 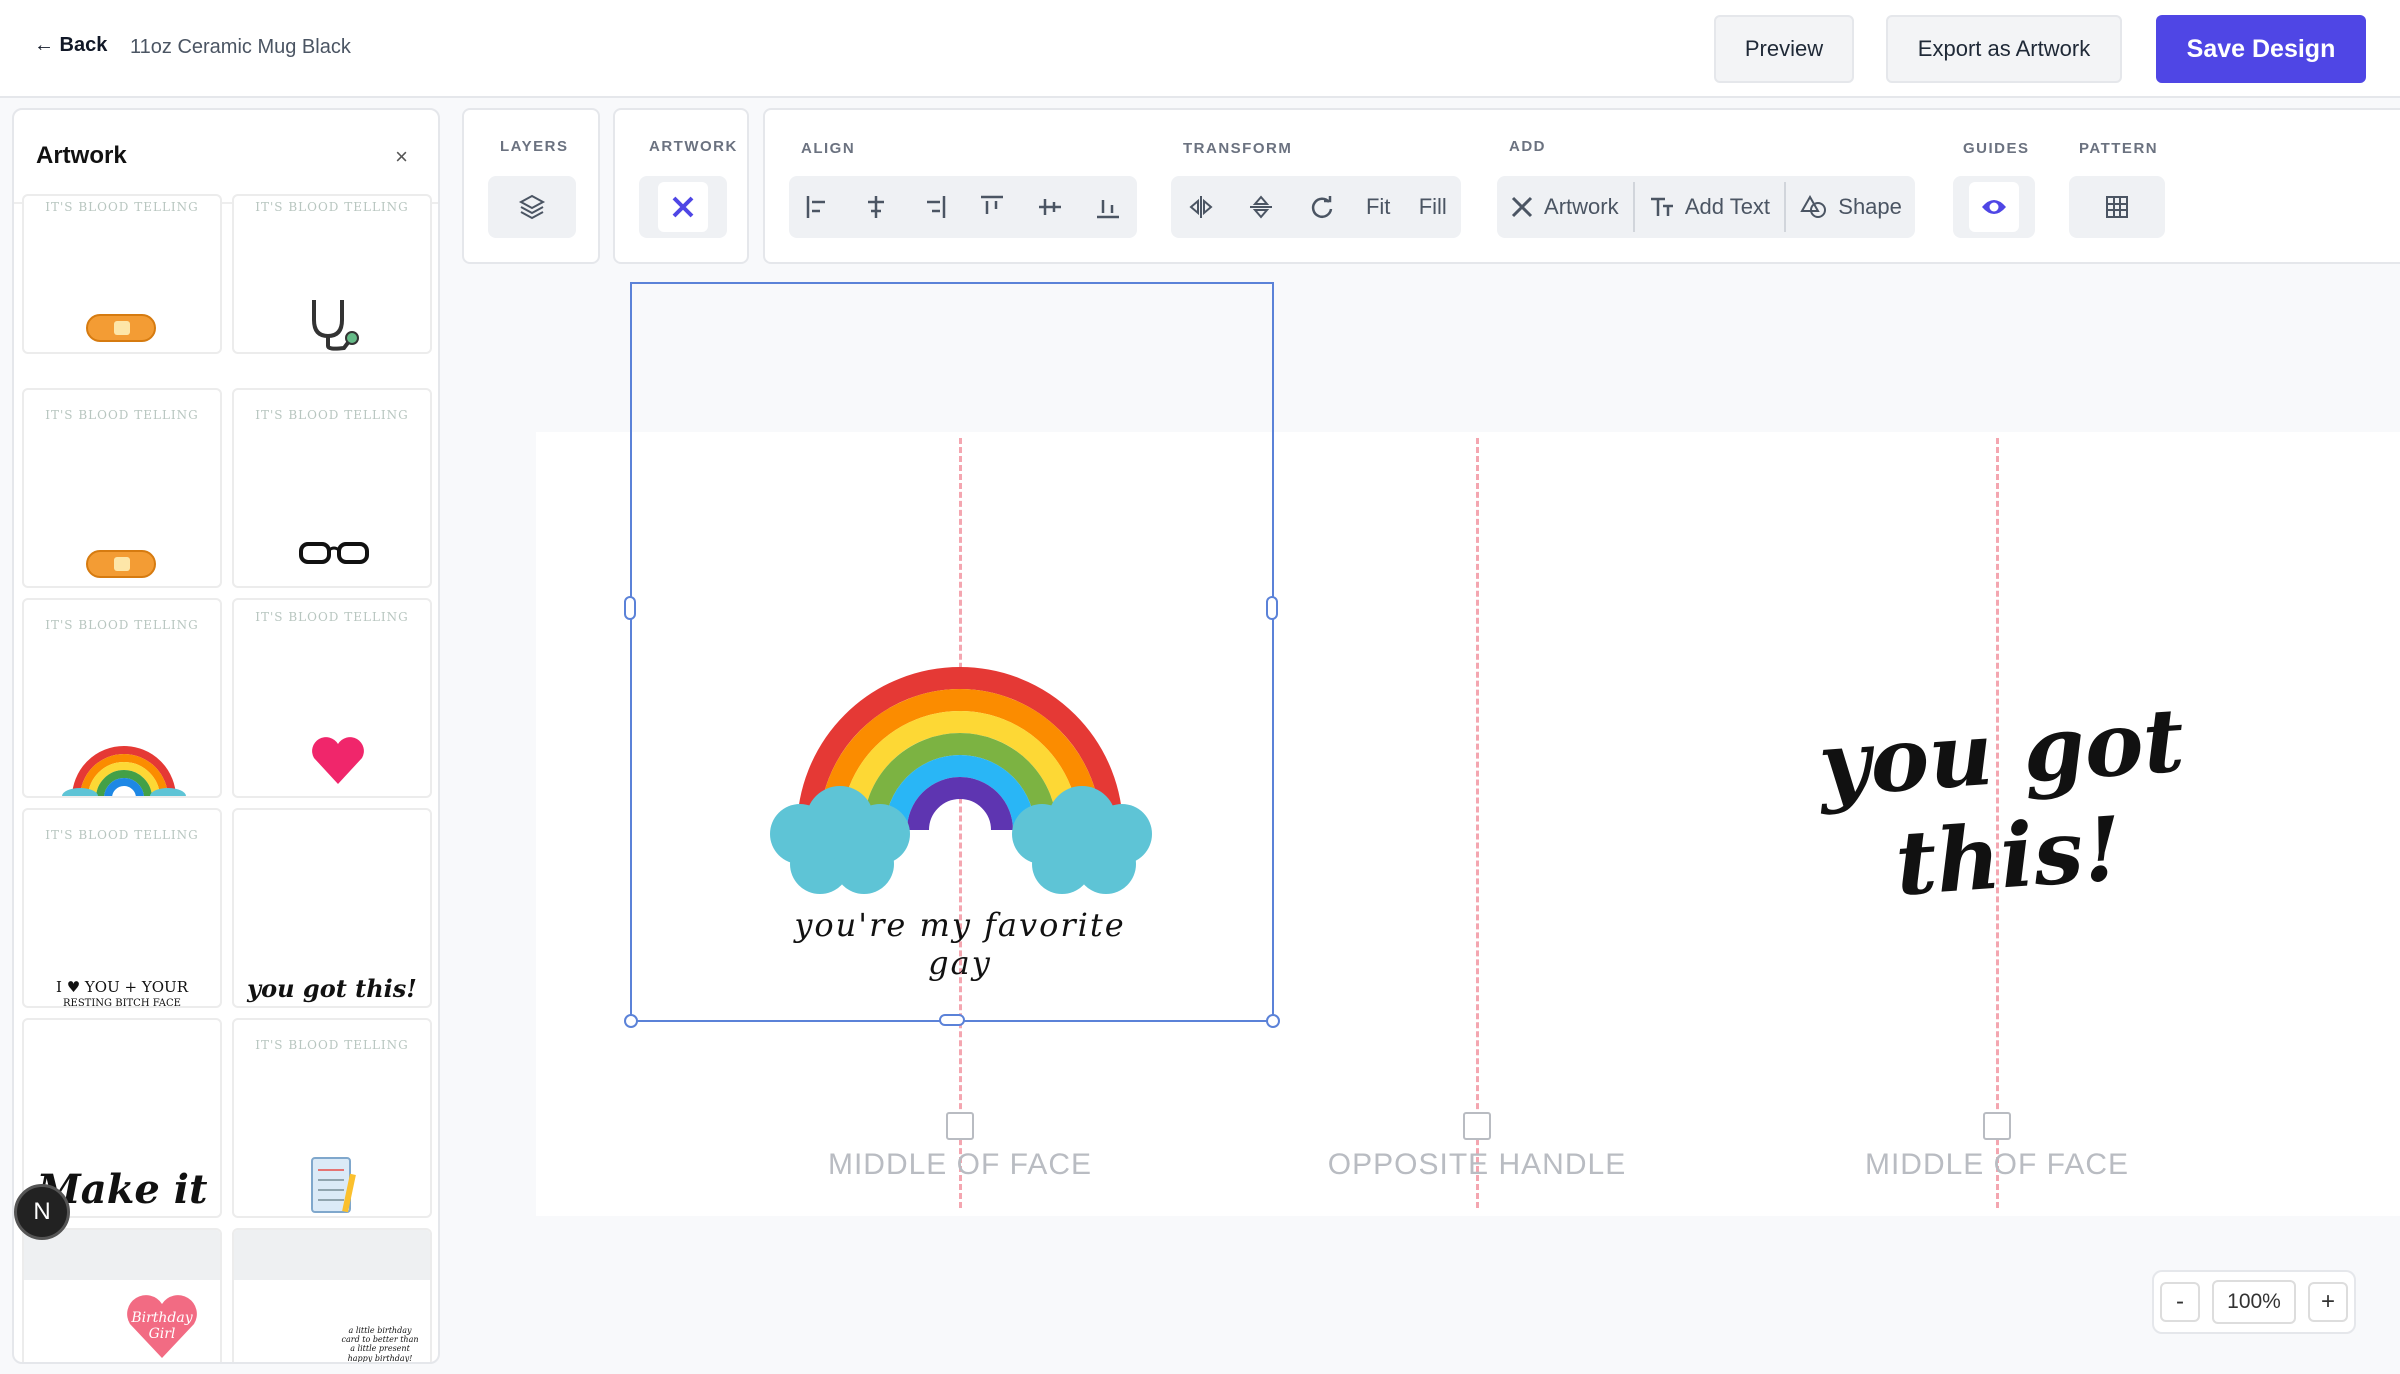 I want to click on zoom-in-button: +, so click(x=2328, y=1302).